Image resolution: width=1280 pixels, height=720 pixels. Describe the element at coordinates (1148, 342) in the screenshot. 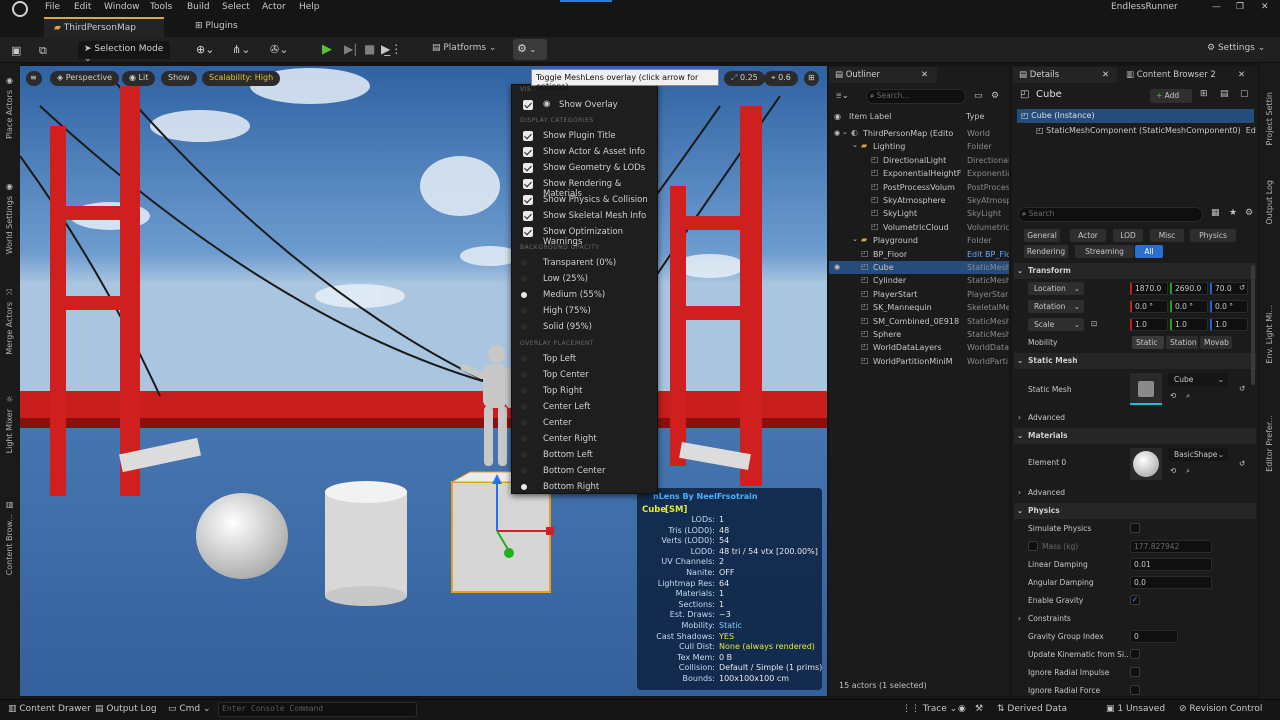

I see `mobility-static: Static` at that location.